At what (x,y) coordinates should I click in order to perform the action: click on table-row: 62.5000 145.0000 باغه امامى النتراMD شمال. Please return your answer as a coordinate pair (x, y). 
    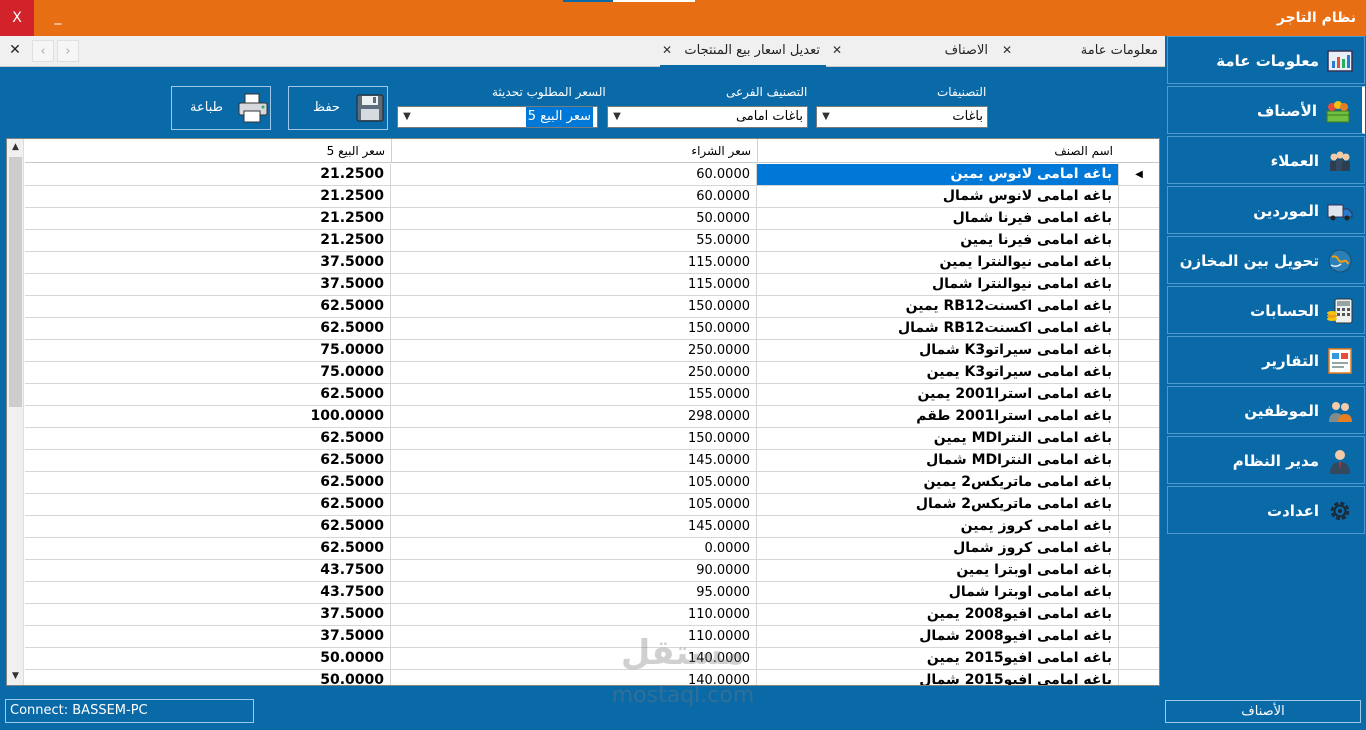
    Looking at the image, I should click on (592, 461).